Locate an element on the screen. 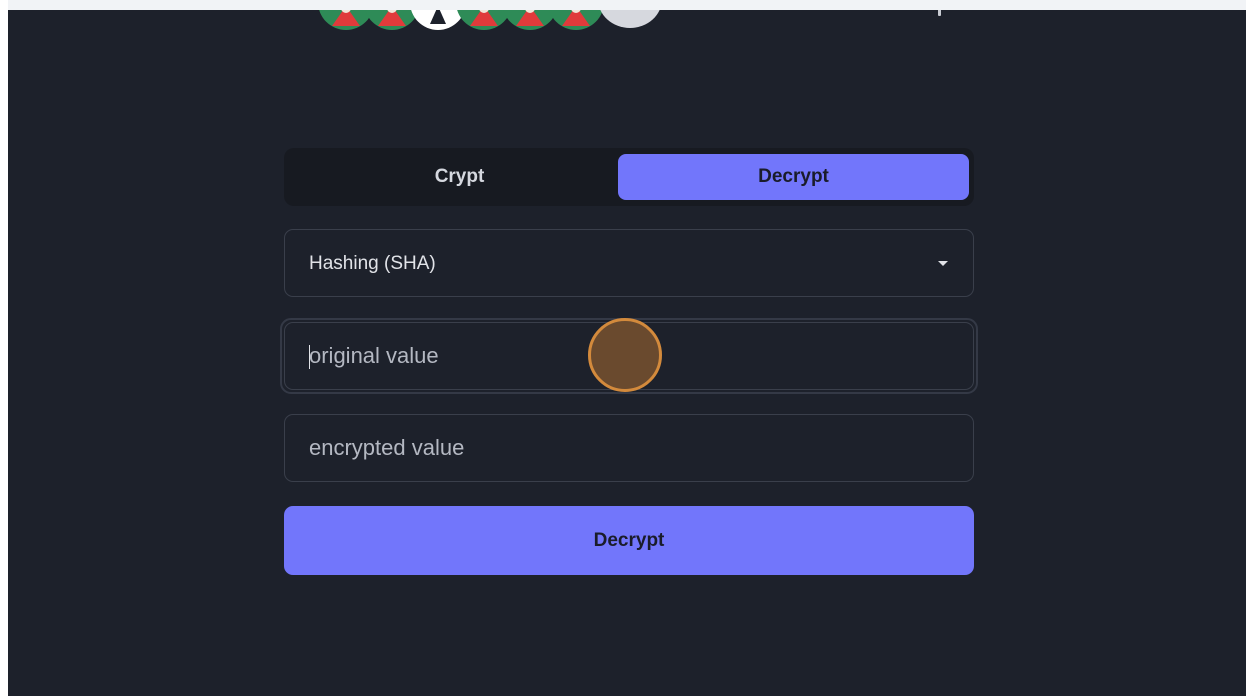  click-indicator is located at coordinates (625, 355).